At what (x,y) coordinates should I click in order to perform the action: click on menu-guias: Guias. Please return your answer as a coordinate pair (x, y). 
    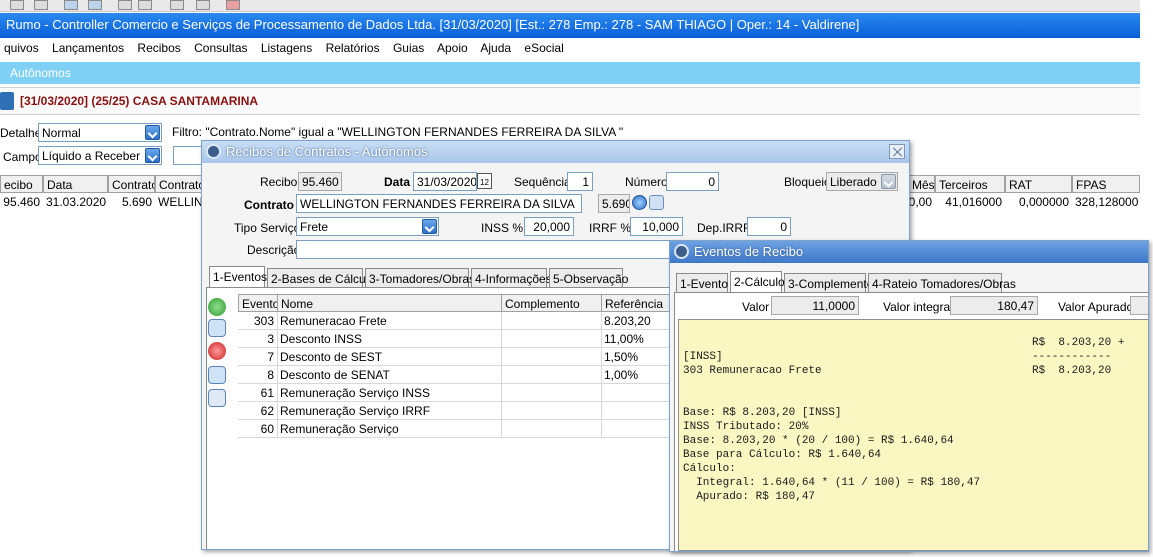
    Looking at the image, I should click on (408, 48).